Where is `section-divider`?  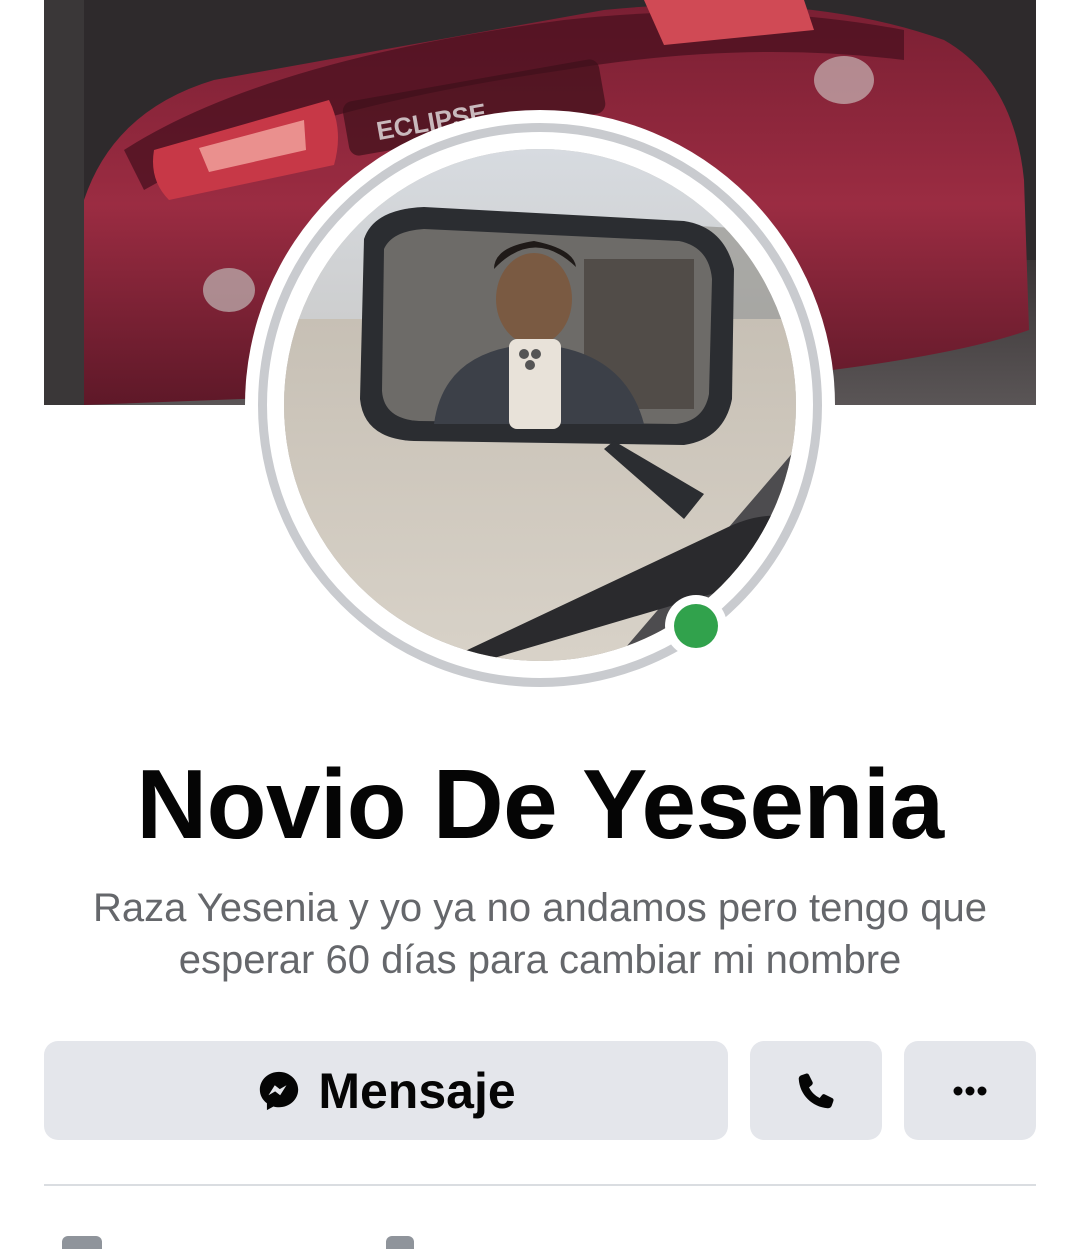
section-divider is located at coordinates (540, 1185).